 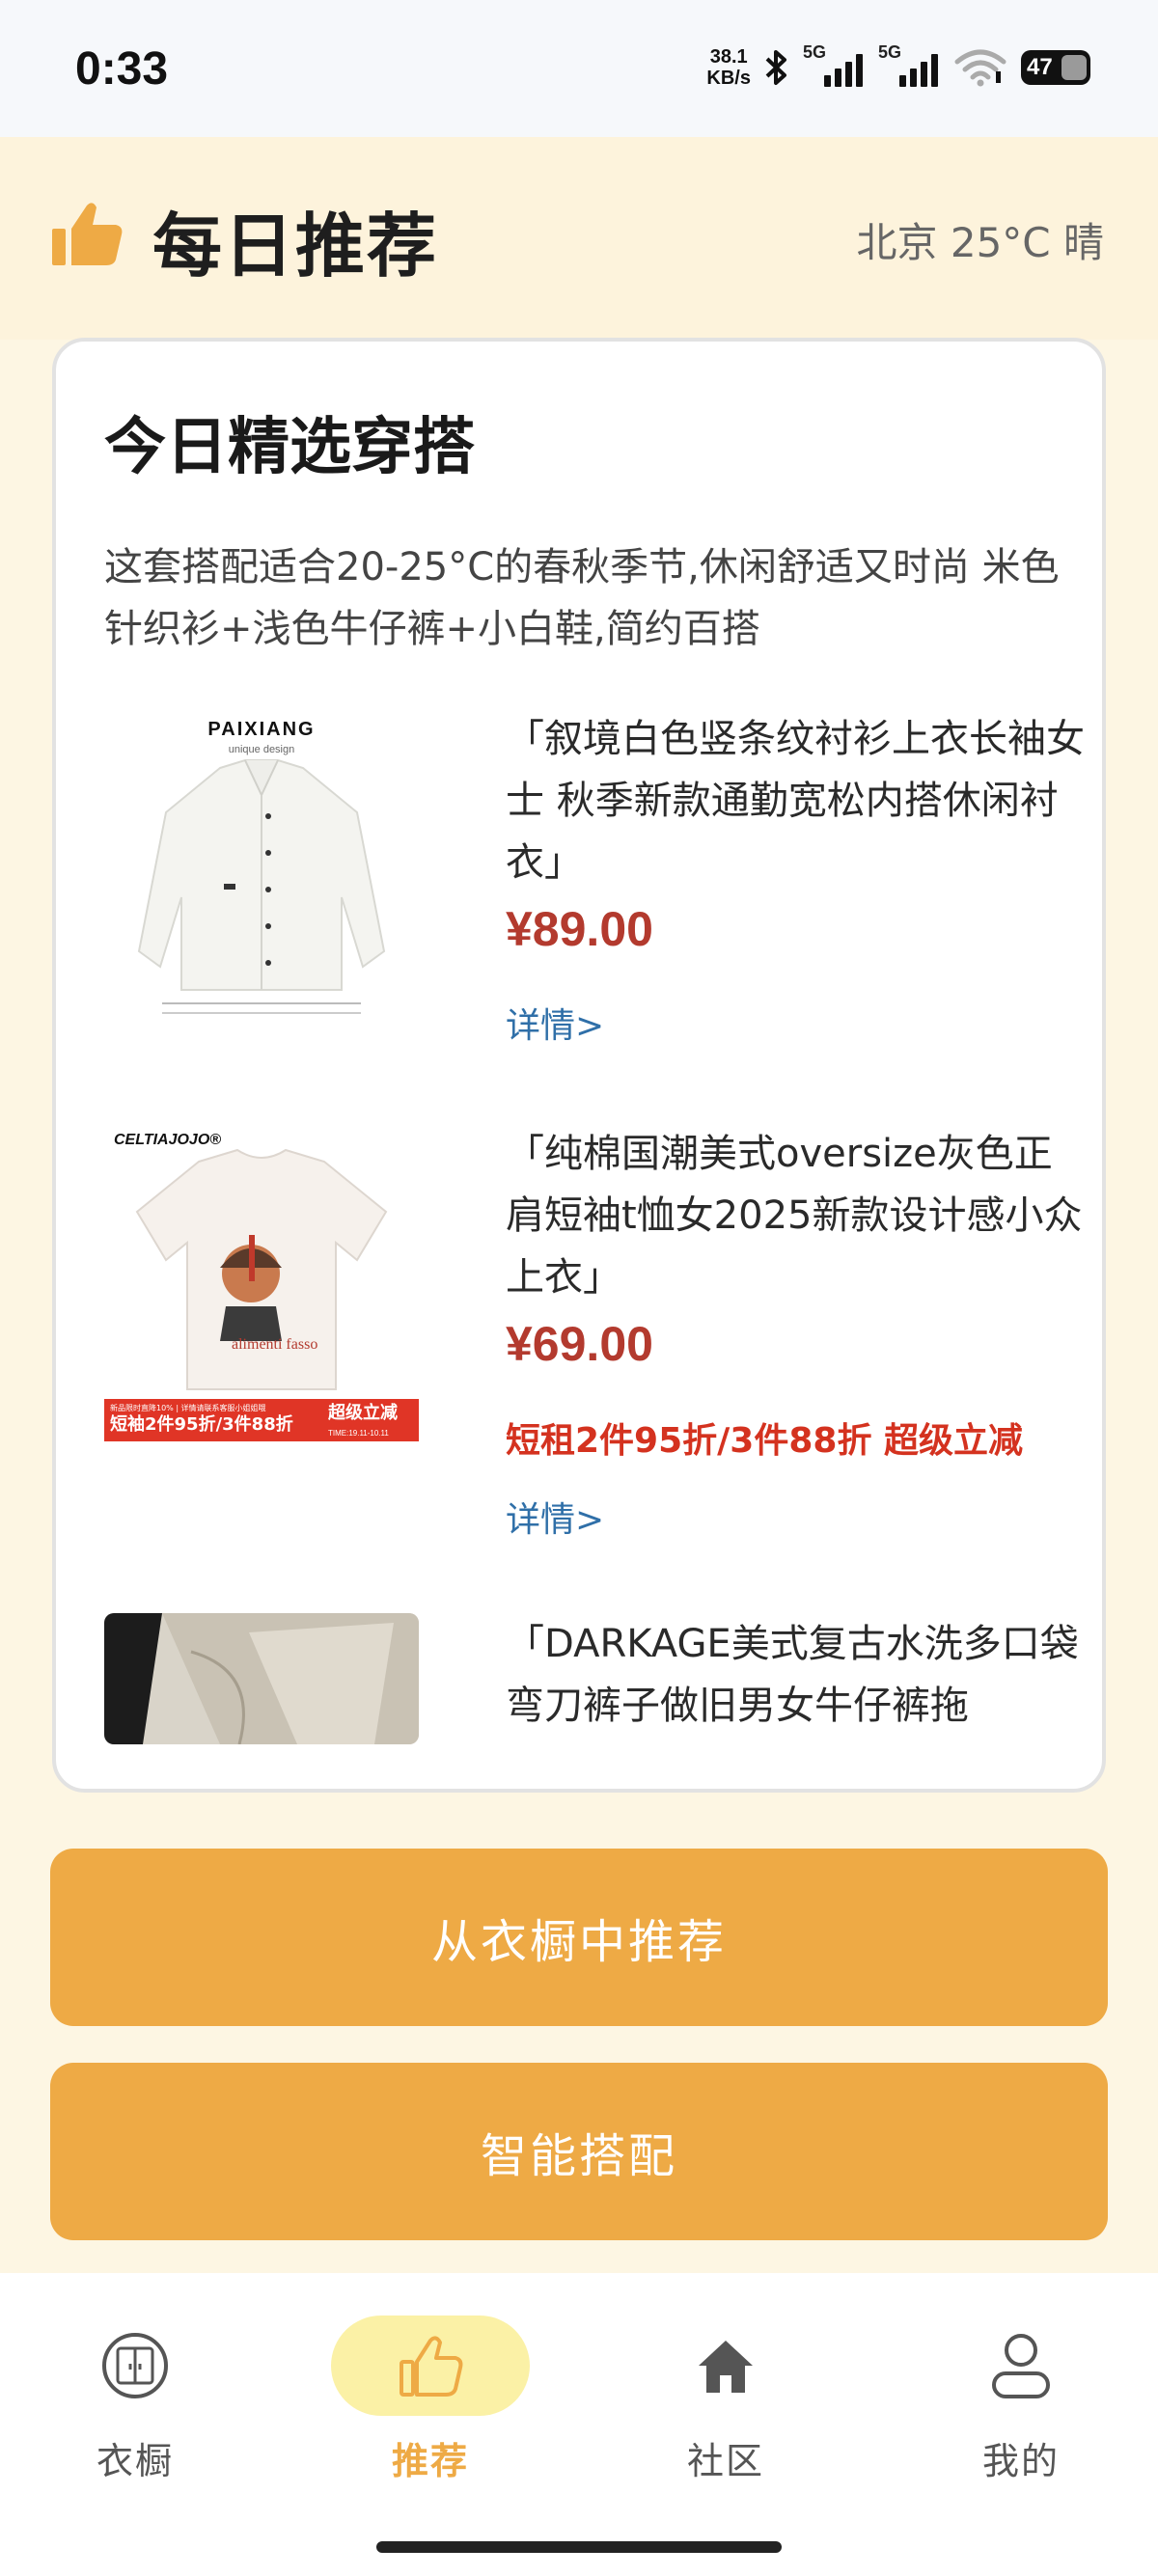 I want to click on product-2-banner-time: TIME:19.11-10.11, so click(x=358, y=1434).